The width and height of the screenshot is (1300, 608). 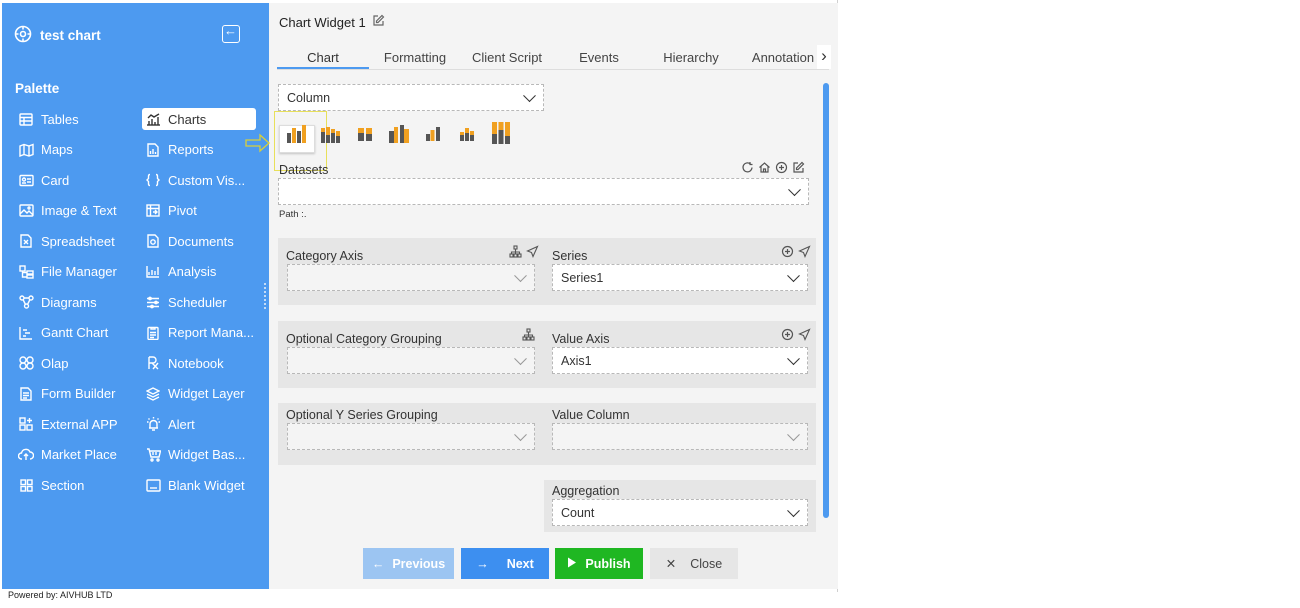 I want to click on palette-item-gantt-chart: Gantt Chart, so click(x=61, y=333).